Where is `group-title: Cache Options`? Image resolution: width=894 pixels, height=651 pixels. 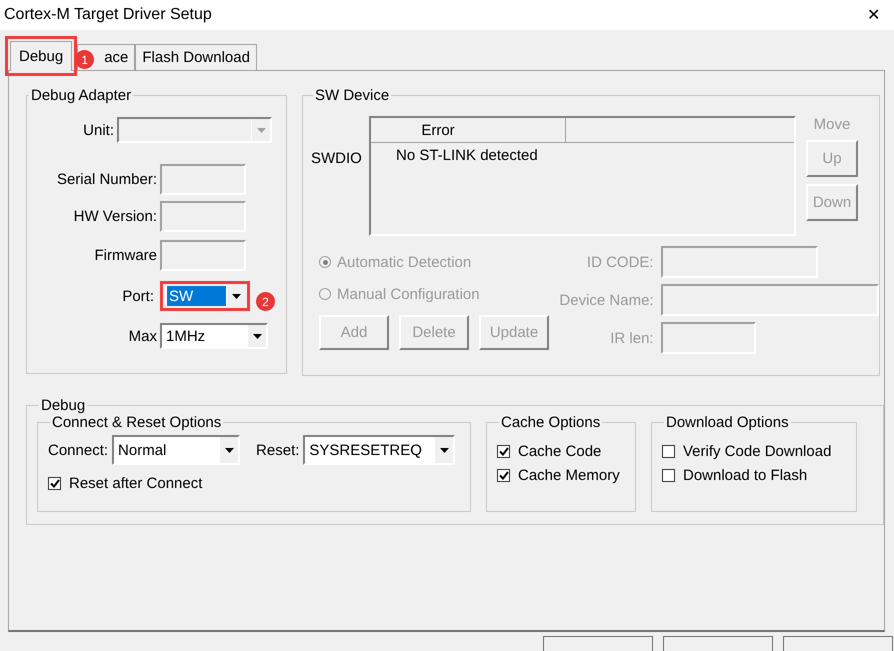 group-title: Cache Options is located at coordinates (551, 422).